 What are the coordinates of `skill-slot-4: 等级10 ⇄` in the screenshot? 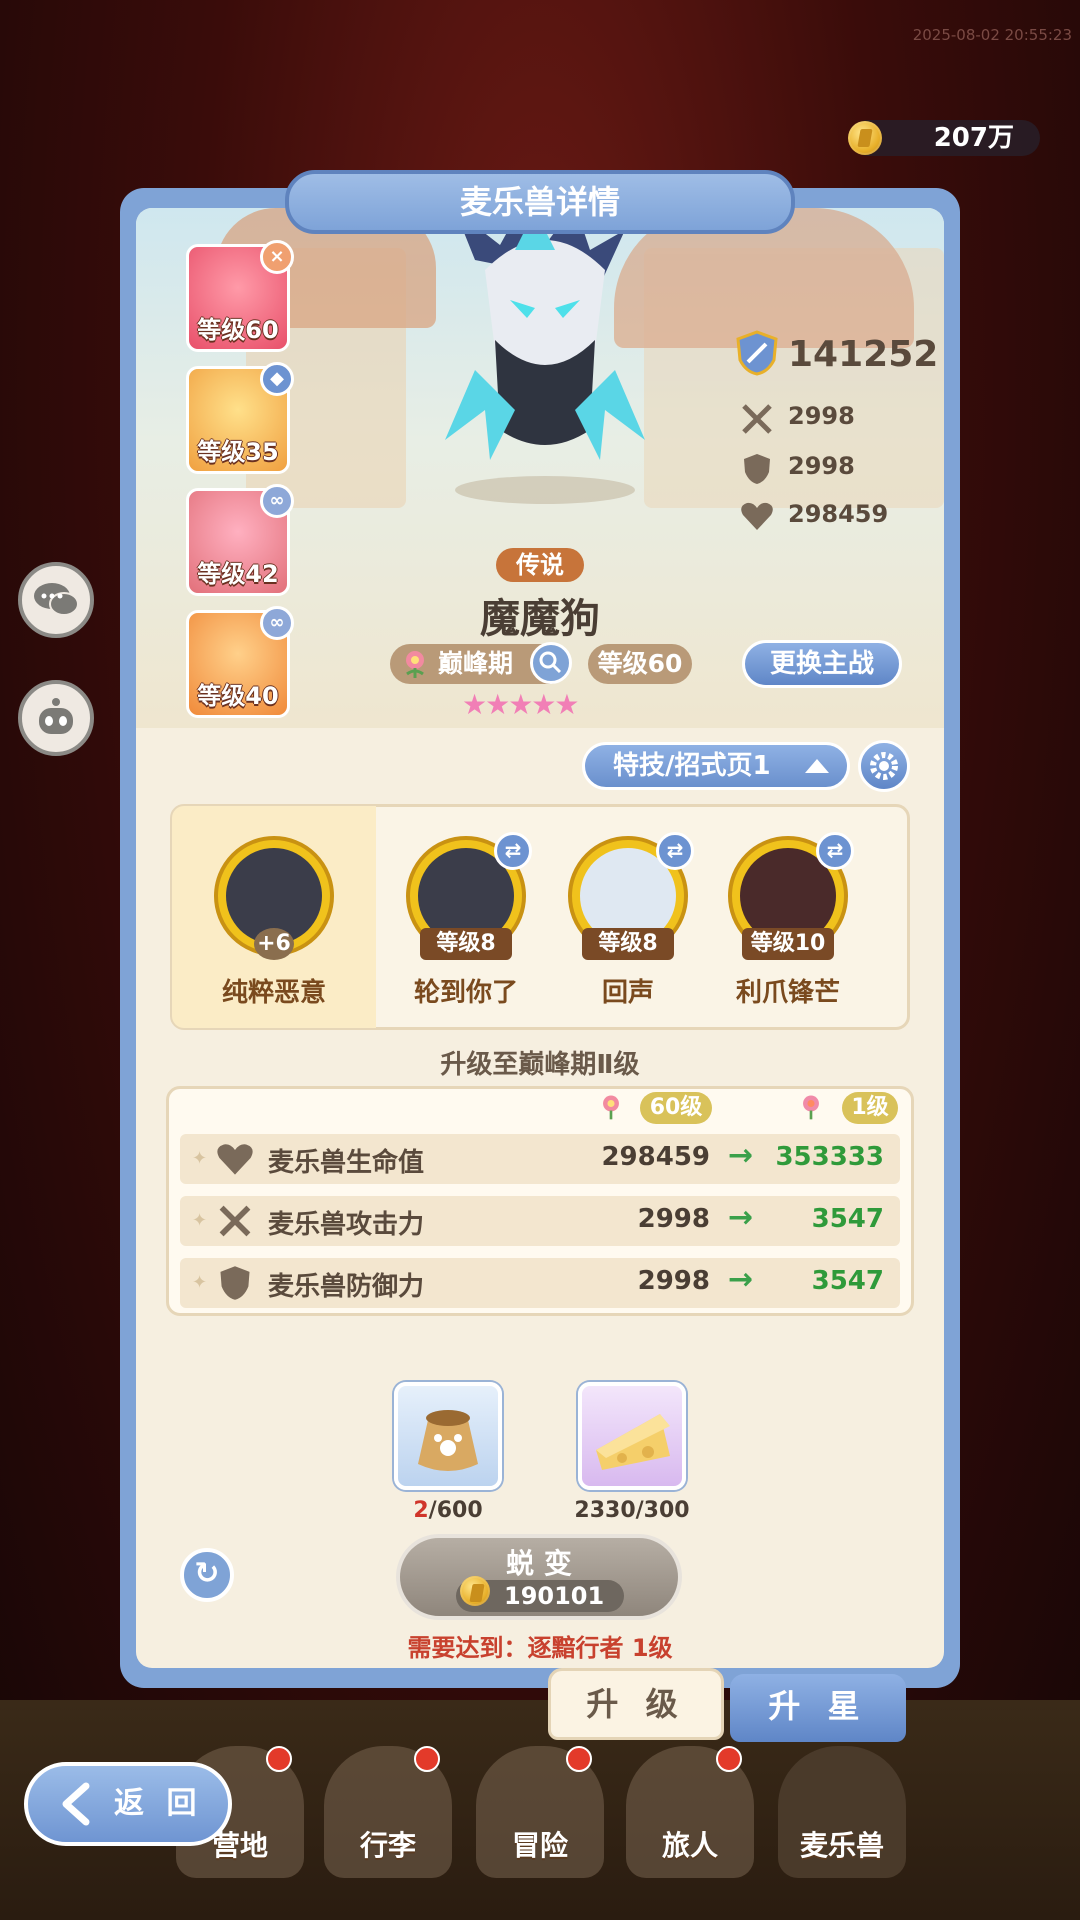 It's located at (791, 896).